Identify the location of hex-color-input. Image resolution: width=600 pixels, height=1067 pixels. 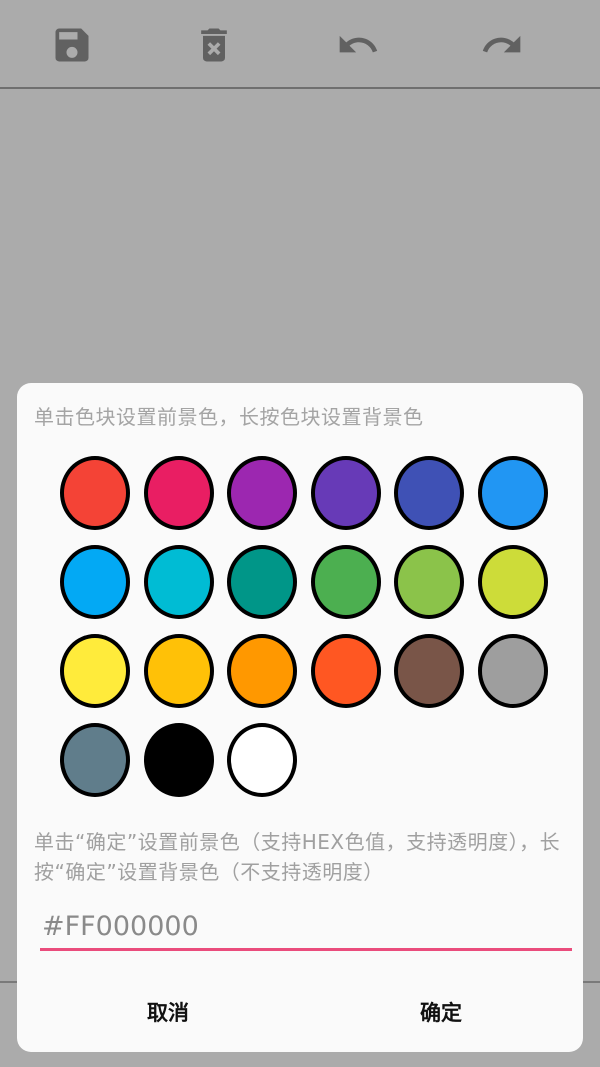
(306, 928).